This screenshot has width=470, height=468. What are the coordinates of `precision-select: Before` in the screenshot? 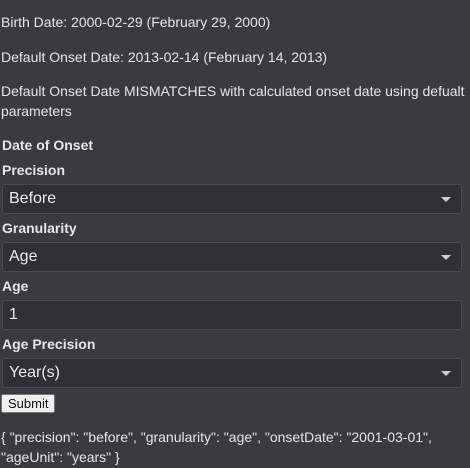 It's located at (232, 199).